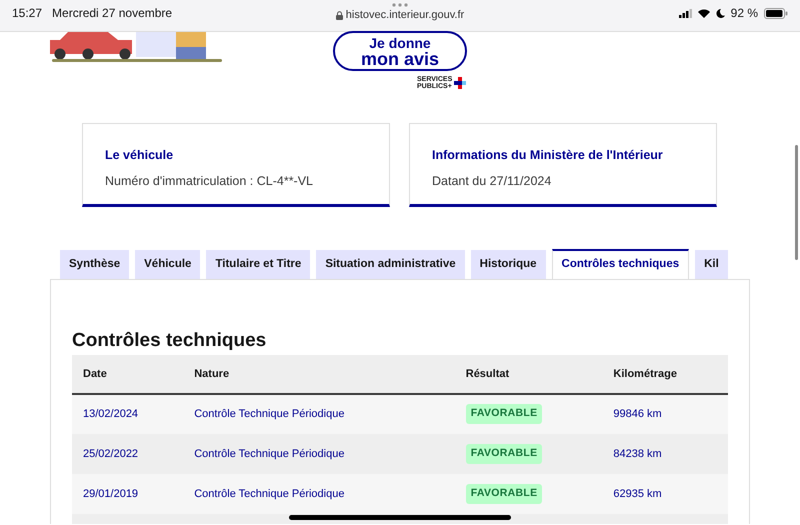 The image size is (800, 525). Describe the element at coordinates (621, 264) in the screenshot. I see `tab: Contrôles techniques` at that location.